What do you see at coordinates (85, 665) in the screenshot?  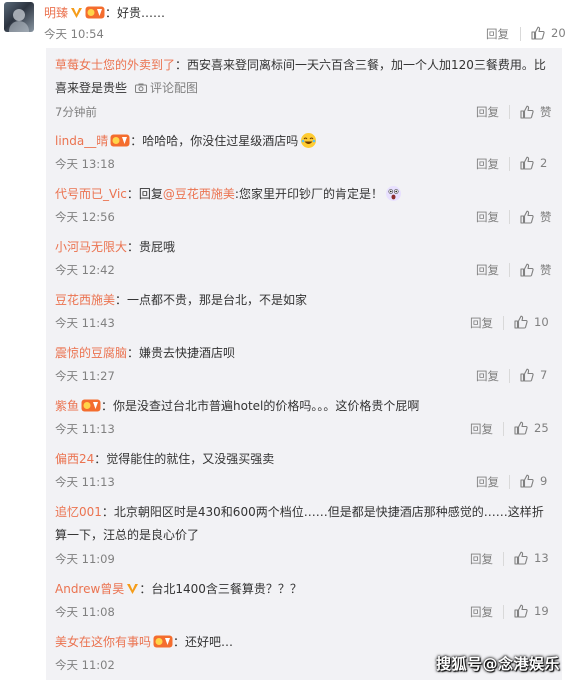 I see `comment-time: 今天 11:02` at bounding box center [85, 665].